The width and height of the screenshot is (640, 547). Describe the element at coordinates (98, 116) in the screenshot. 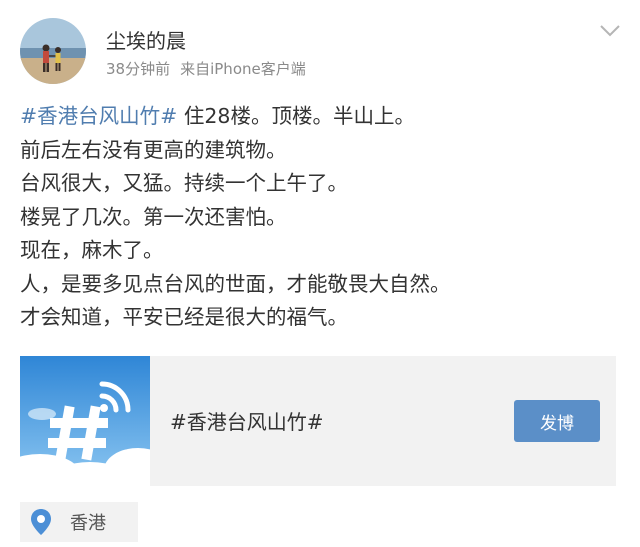

I see `post-hashtag-link: #香港台风山竹#` at that location.